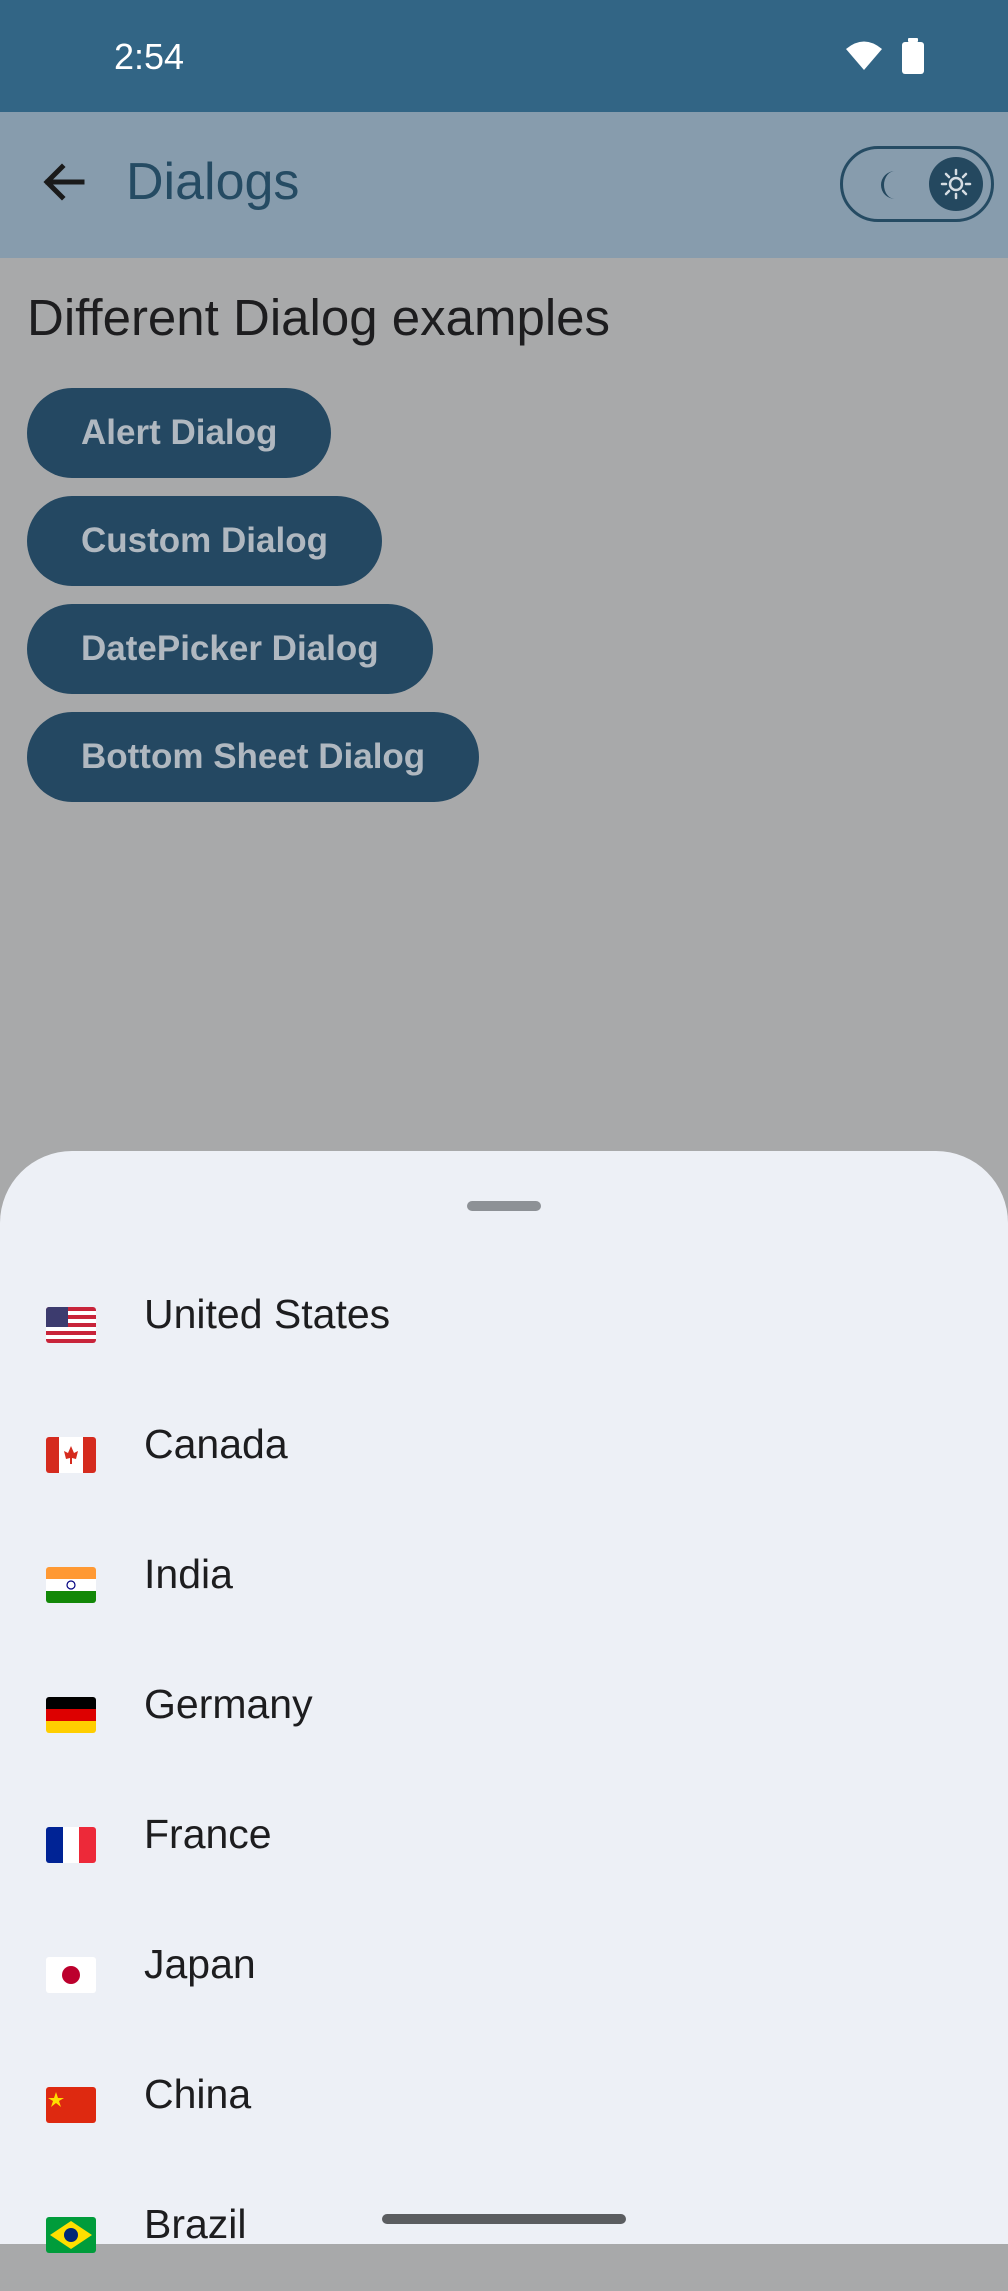 The image size is (1008, 2291). What do you see at coordinates (213, 182) in the screenshot?
I see `app-title: Dialogs` at bounding box center [213, 182].